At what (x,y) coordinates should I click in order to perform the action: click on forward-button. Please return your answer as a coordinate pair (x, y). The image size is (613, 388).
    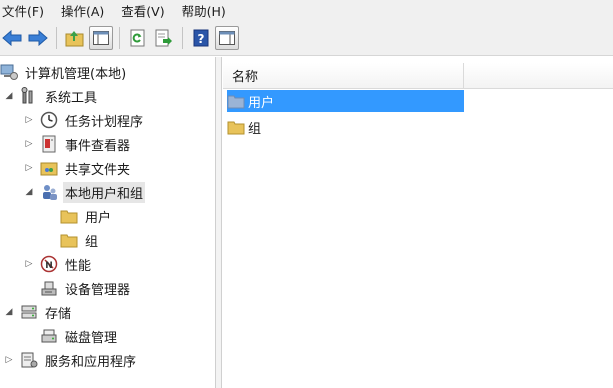
    Looking at the image, I should click on (38, 38).